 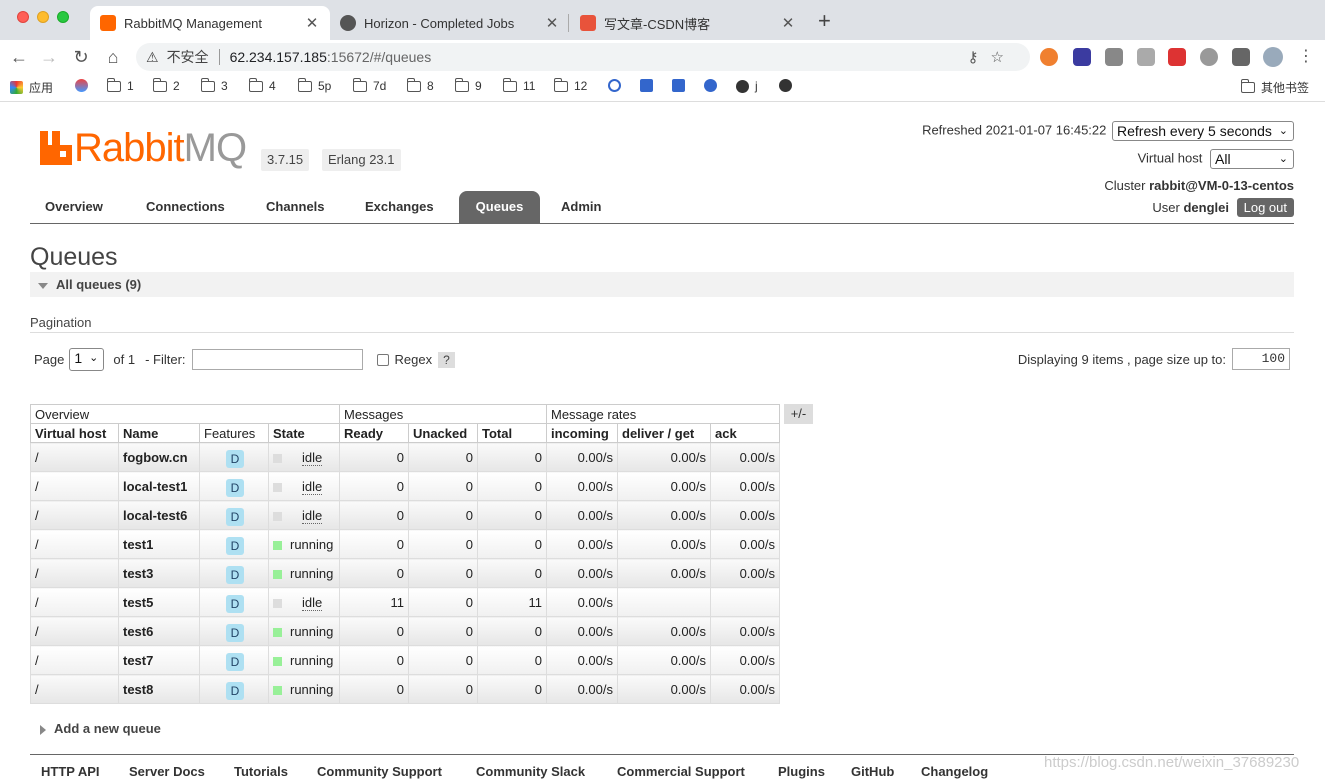 I want to click on bookmark-folder: 8, so click(x=420, y=85).